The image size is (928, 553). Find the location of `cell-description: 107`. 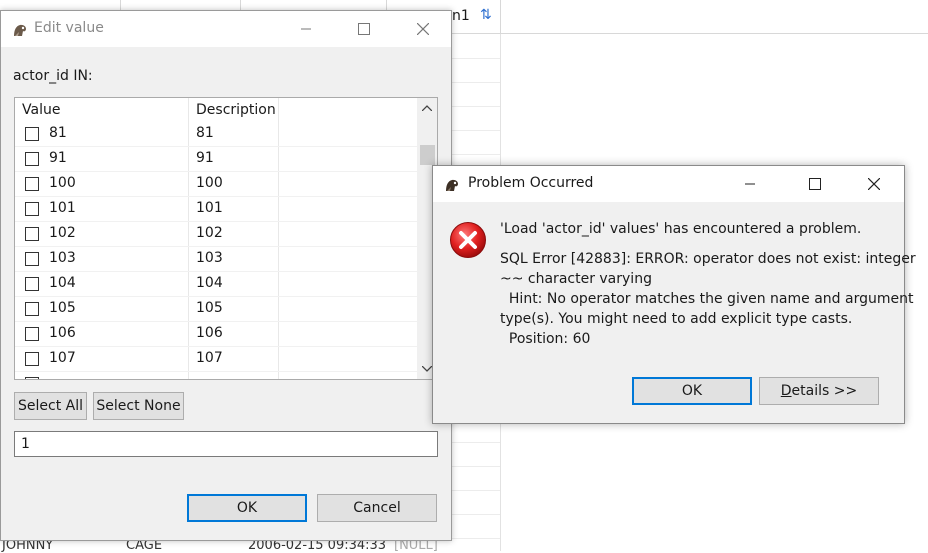

cell-description: 107 is located at coordinates (209, 358).